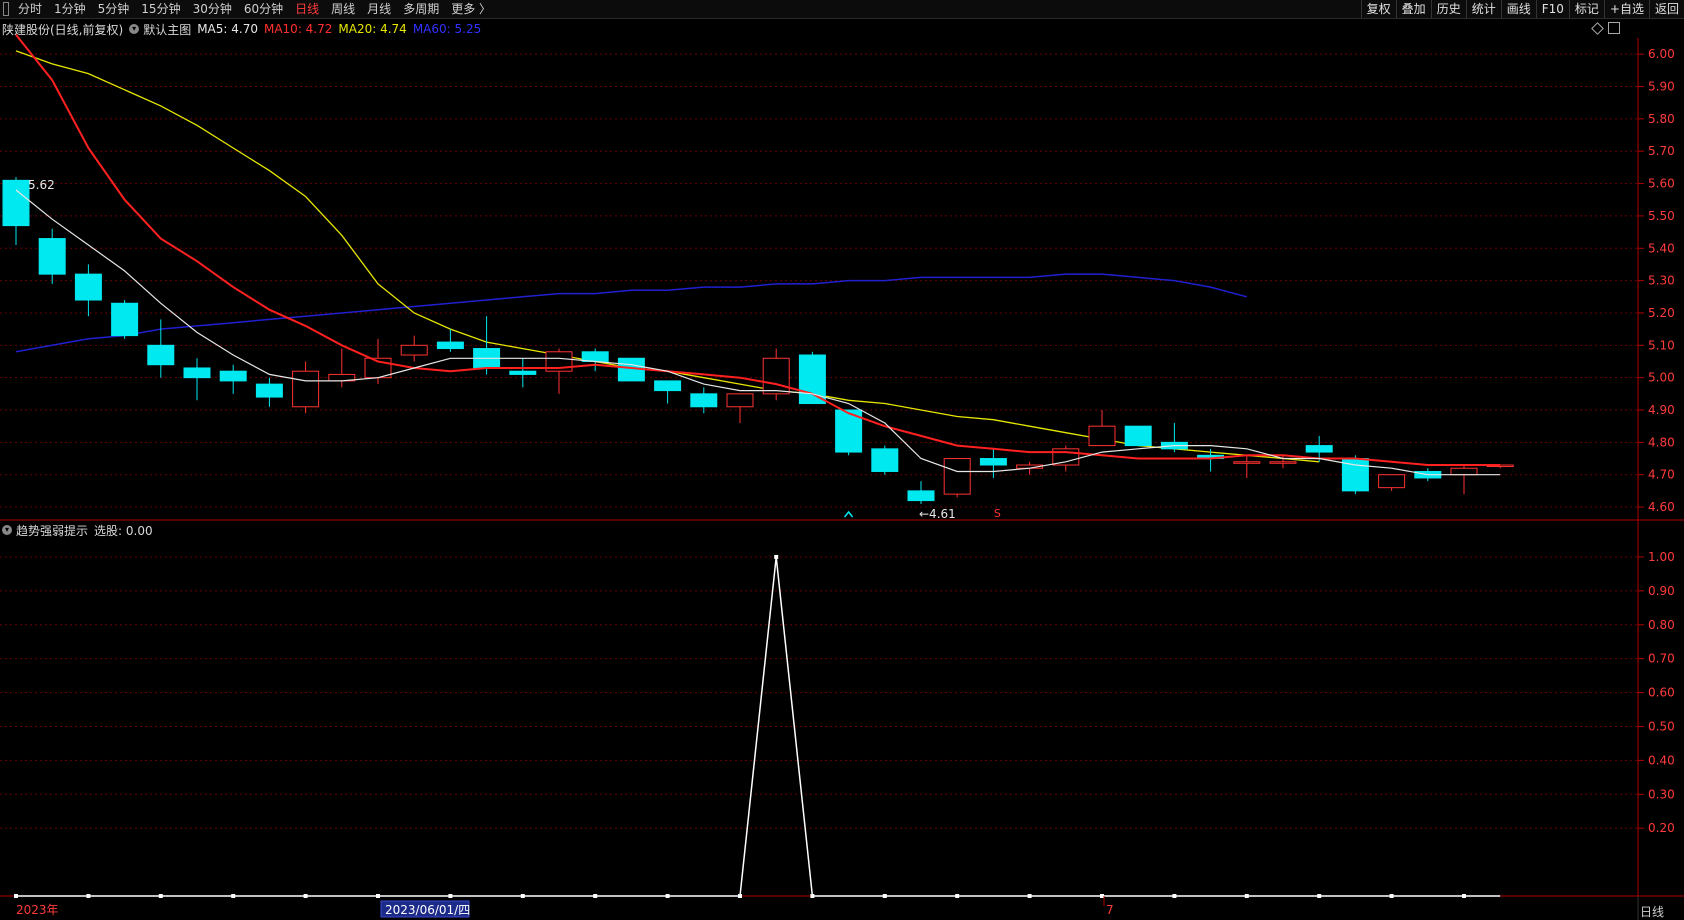  What do you see at coordinates (1110, 910) in the screenshot?
I see `x-axis-month-label: 7` at bounding box center [1110, 910].